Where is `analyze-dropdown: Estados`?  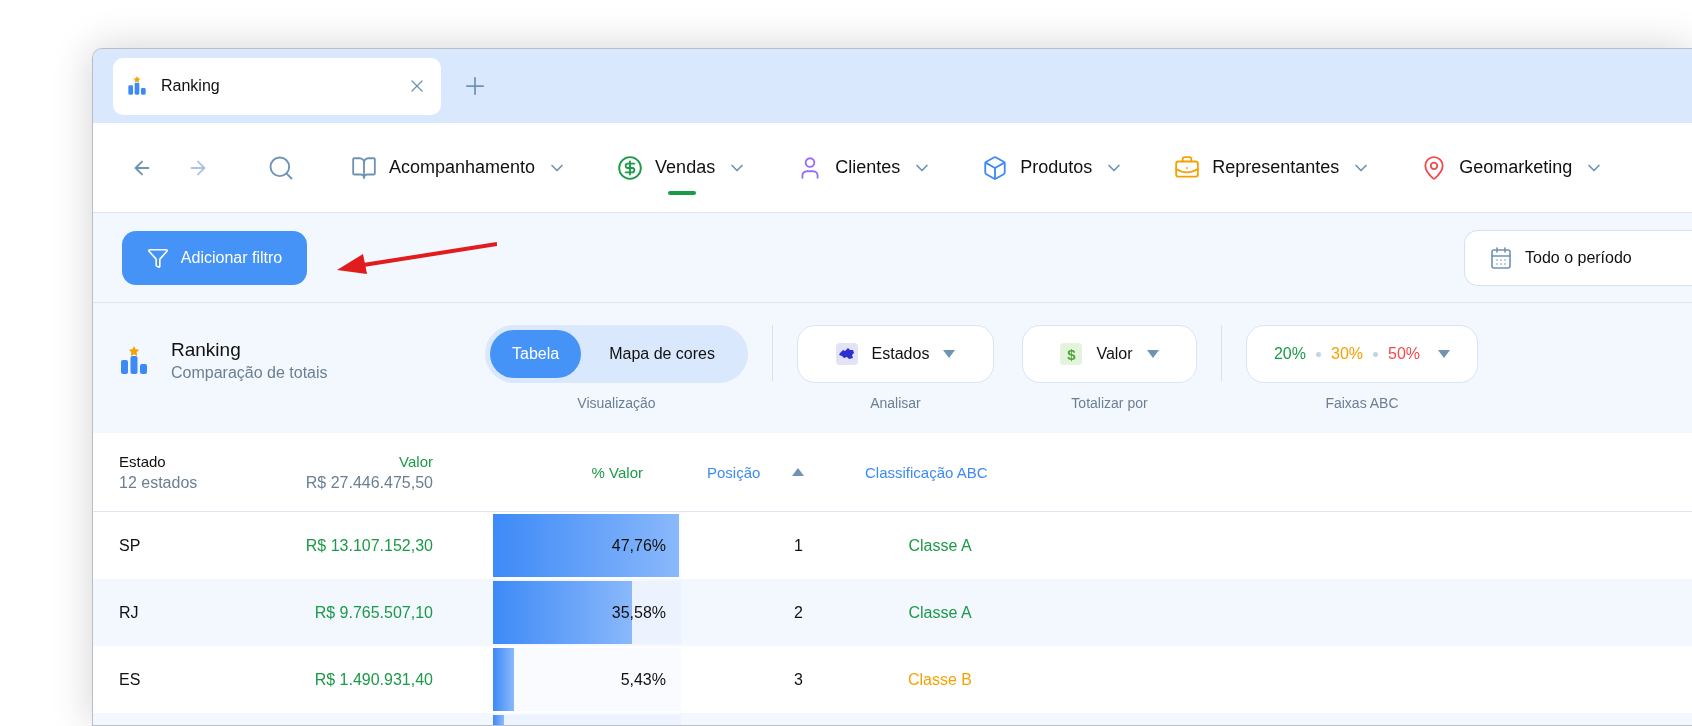
analyze-dropdown: Estados is located at coordinates (895, 354).